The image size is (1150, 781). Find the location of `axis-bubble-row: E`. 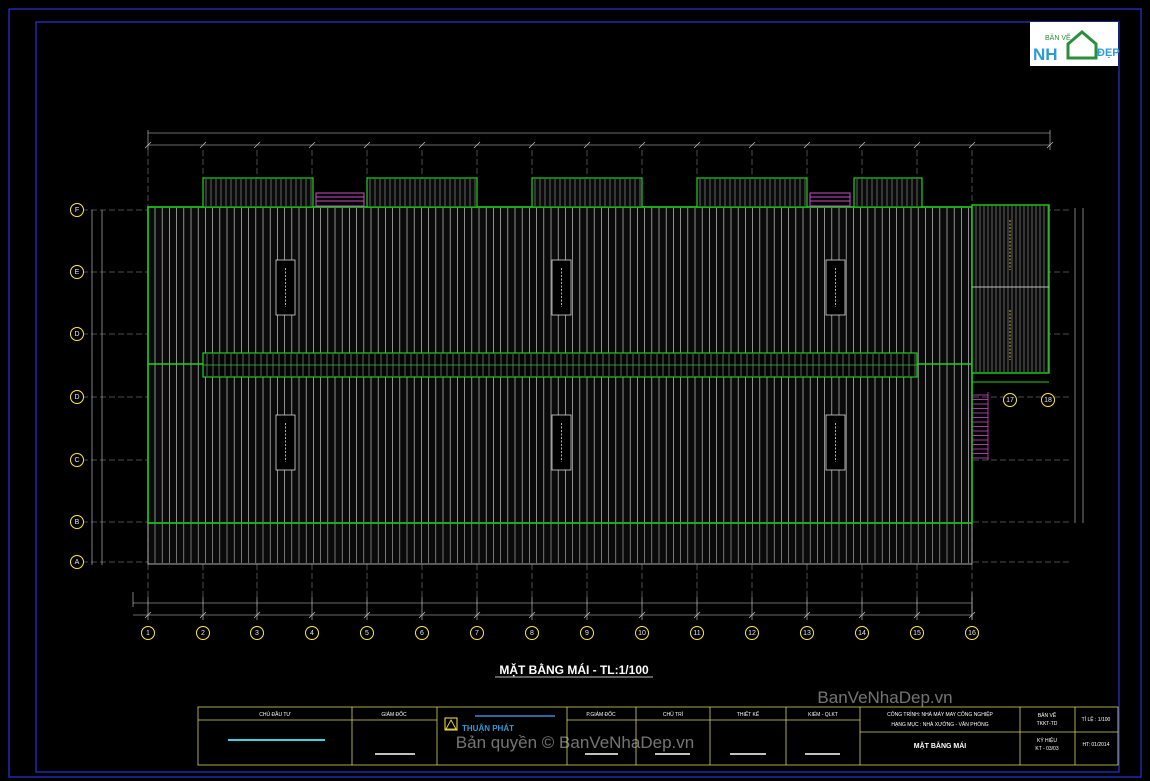

axis-bubble-row: E is located at coordinates (77, 272).